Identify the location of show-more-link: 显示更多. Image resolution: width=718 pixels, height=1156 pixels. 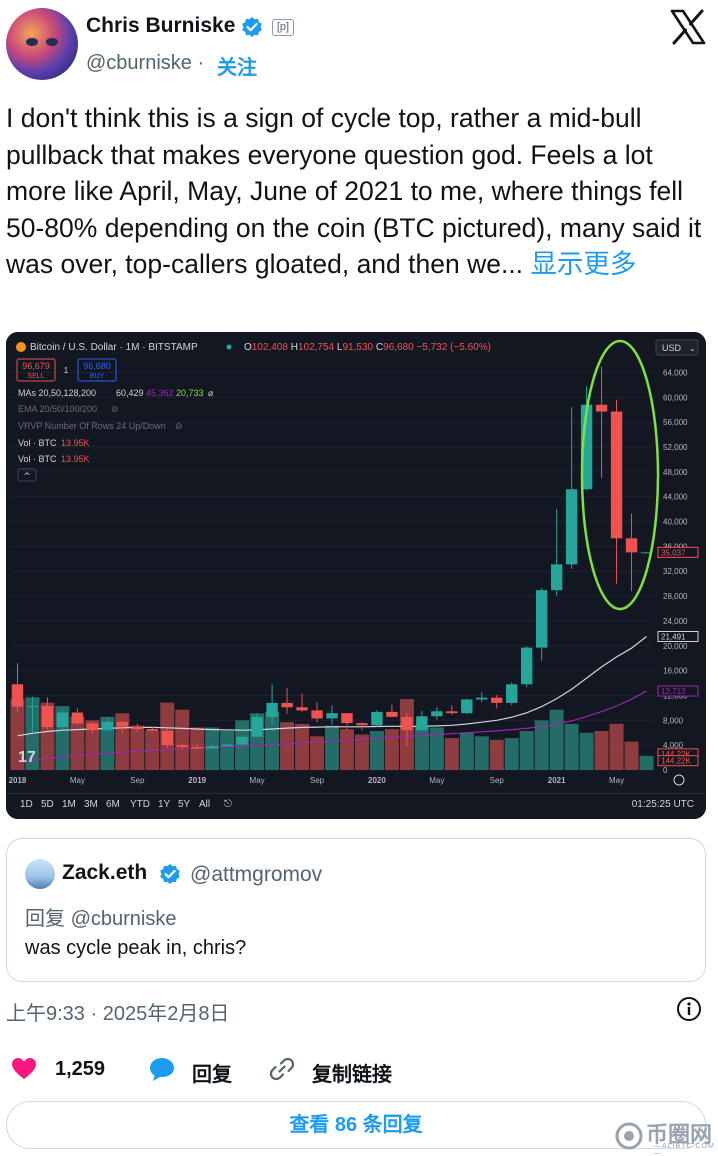
(583, 264).